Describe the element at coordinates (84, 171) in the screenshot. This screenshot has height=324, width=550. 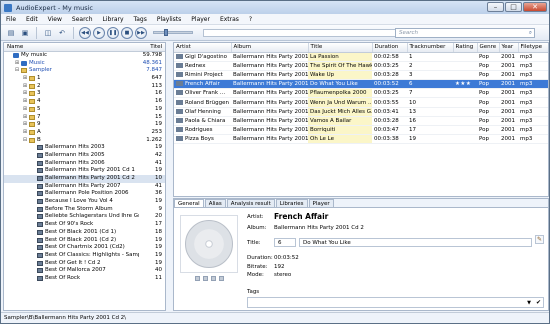
I see `tree-item: Ballermann Hits Party 2001 Cd 1 19` at that location.